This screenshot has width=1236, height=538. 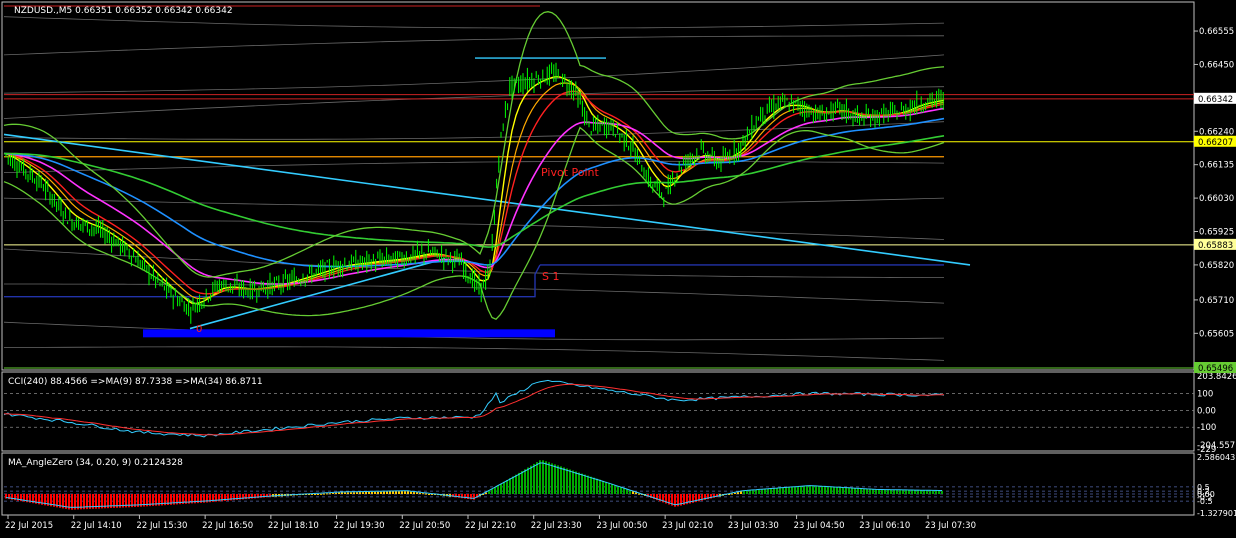 I want to click on cci-line, so click(x=474, y=408).